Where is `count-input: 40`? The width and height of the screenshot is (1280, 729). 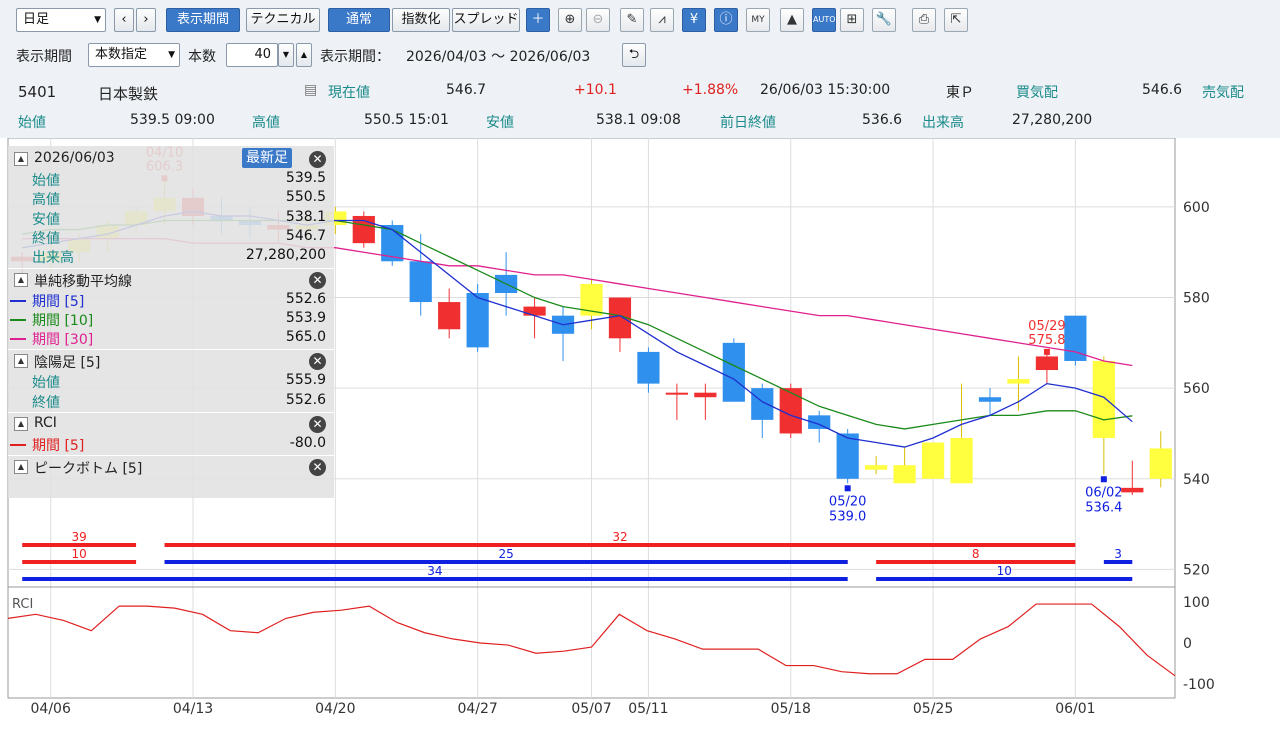
count-input: 40 is located at coordinates (252, 55).